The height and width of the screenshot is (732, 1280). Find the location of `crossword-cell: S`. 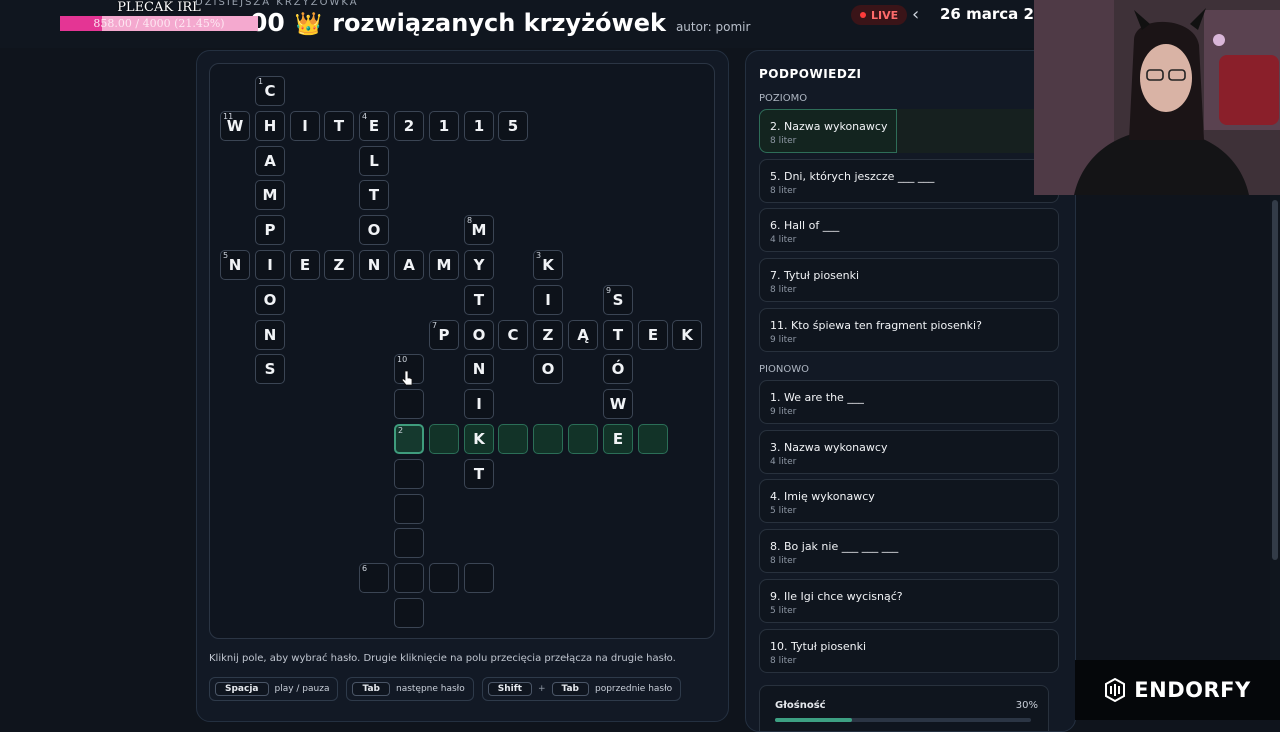

crossword-cell: S is located at coordinates (270, 369).